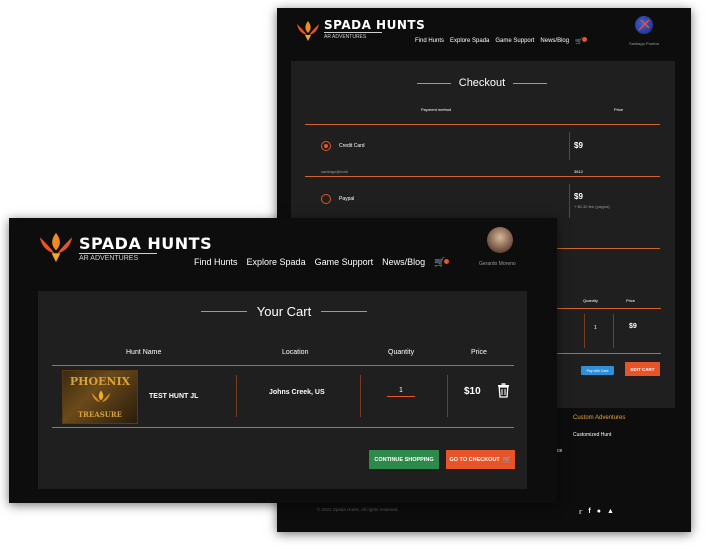 Image resolution: width=710 pixels, height=549 pixels. Describe the element at coordinates (642, 369) in the screenshot. I see `edit-cart-button: EDIT CART` at that location.